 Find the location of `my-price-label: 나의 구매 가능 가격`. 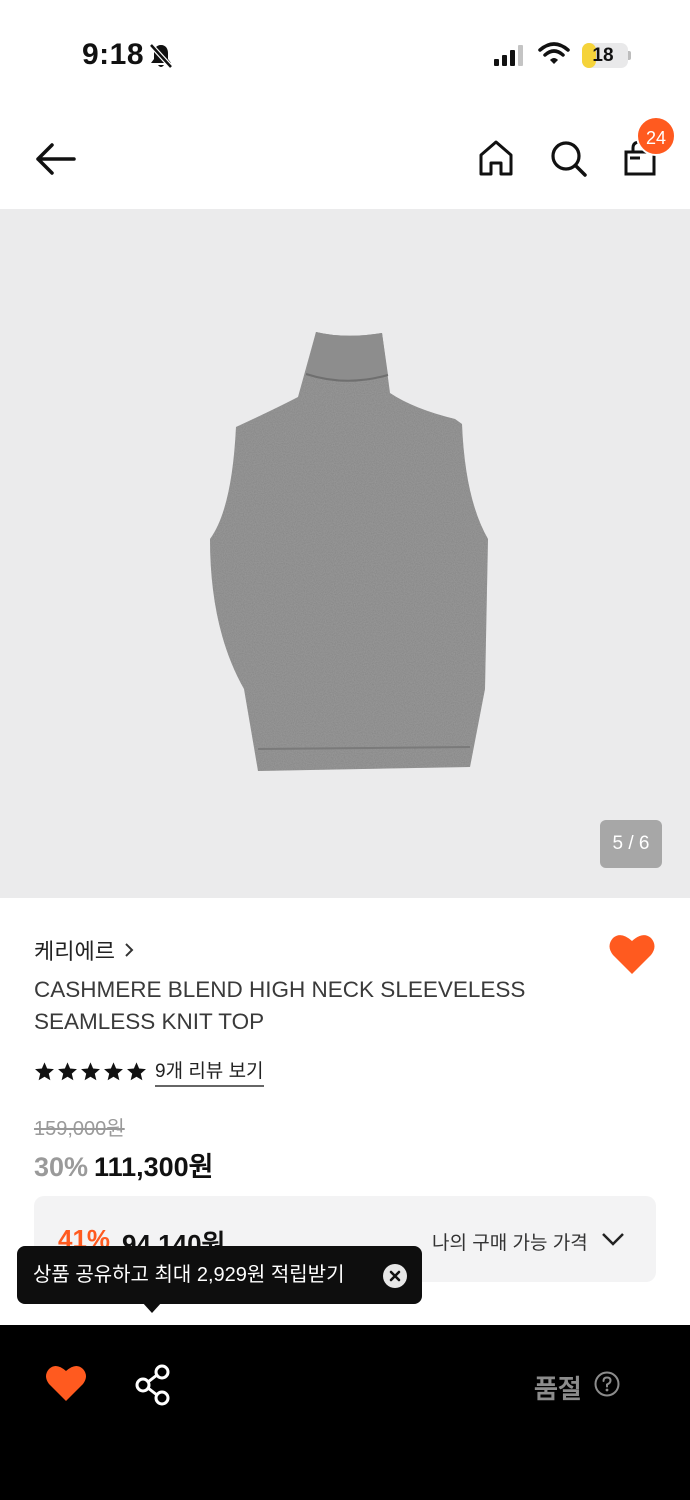

my-price-label: 나의 구매 가능 가격 is located at coordinates (510, 1243).